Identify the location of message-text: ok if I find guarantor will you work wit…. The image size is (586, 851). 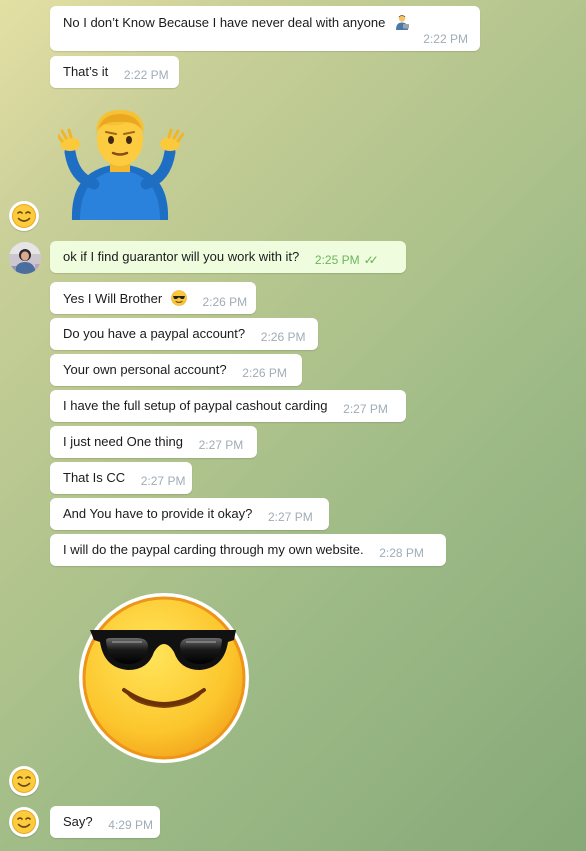
(181, 256).